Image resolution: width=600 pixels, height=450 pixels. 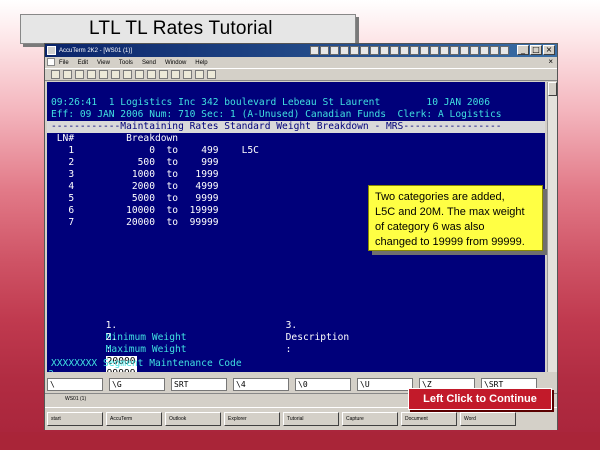 What do you see at coordinates (126, 210) in the screenshot?
I see `row-from-weight: 10000` at bounding box center [126, 210].